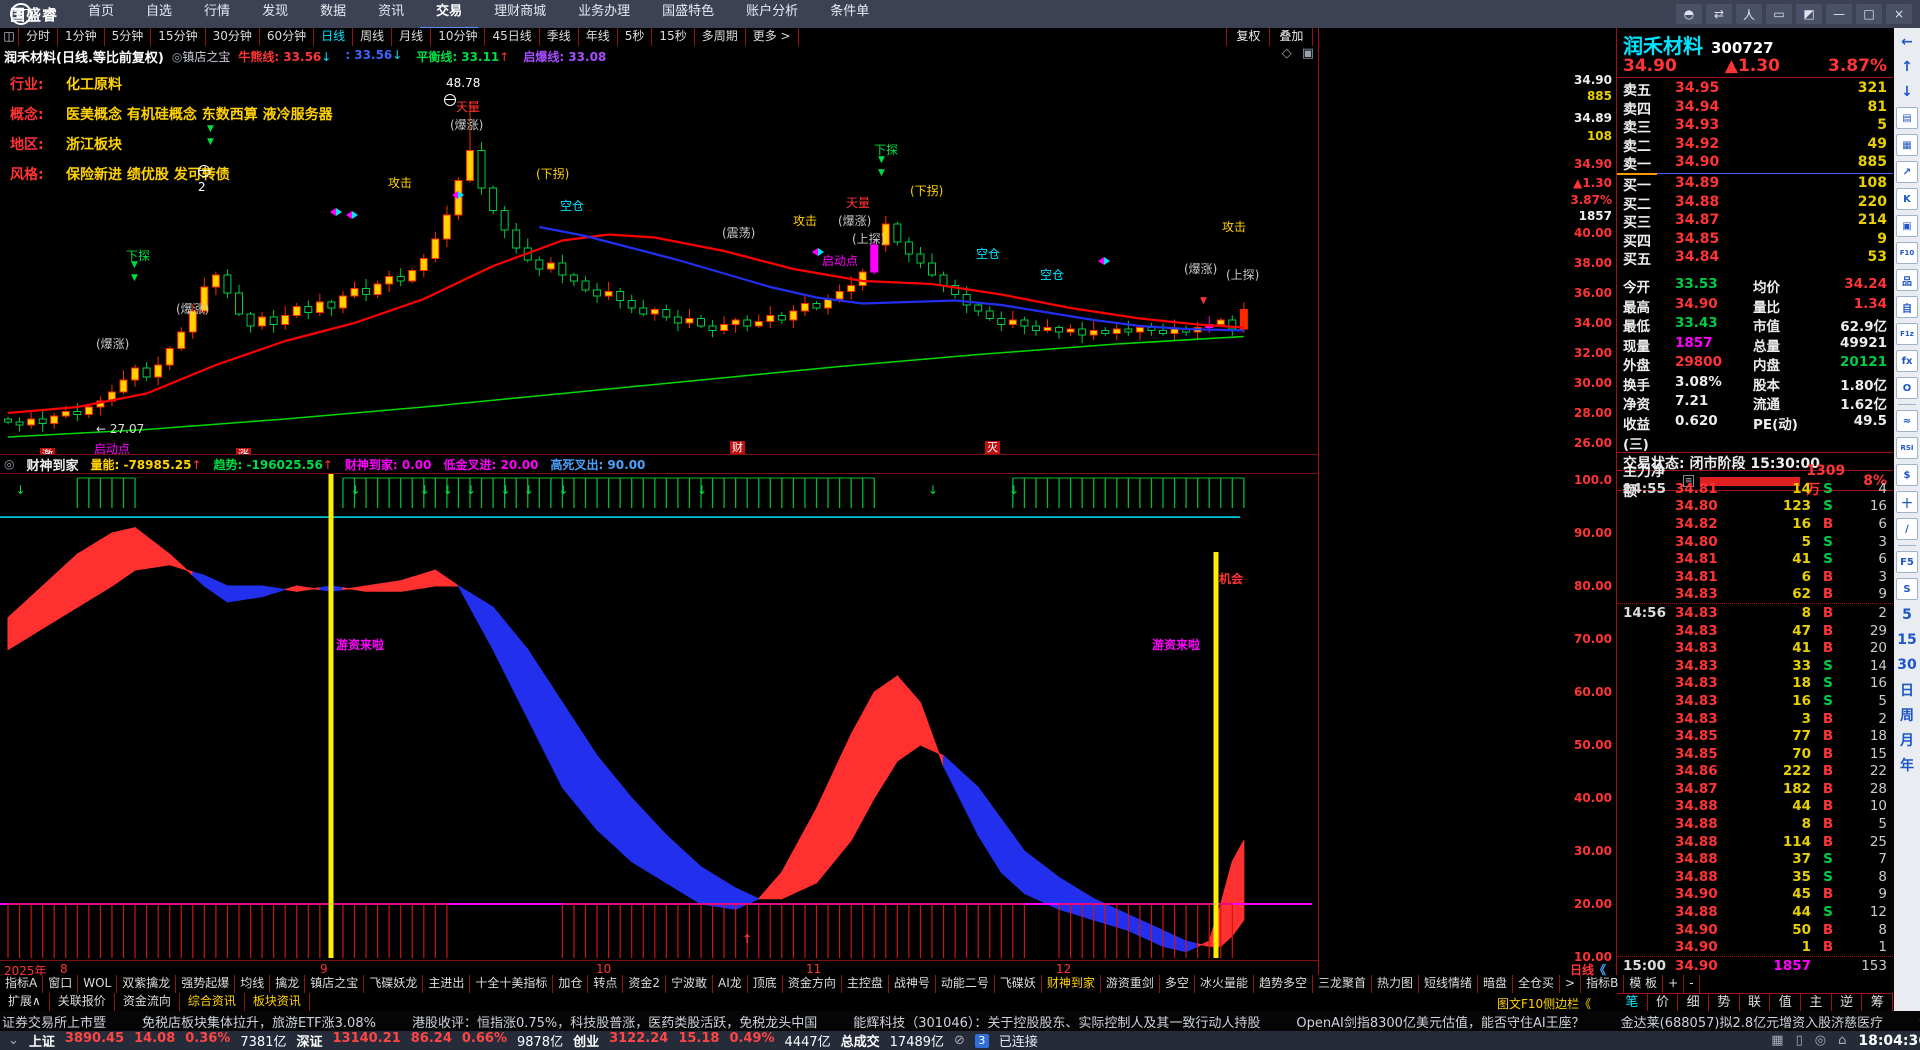 The width and height of the screenshot is (1920, 1050). I want to click on down-arrow-icon: ↓, so click(1907, 92).